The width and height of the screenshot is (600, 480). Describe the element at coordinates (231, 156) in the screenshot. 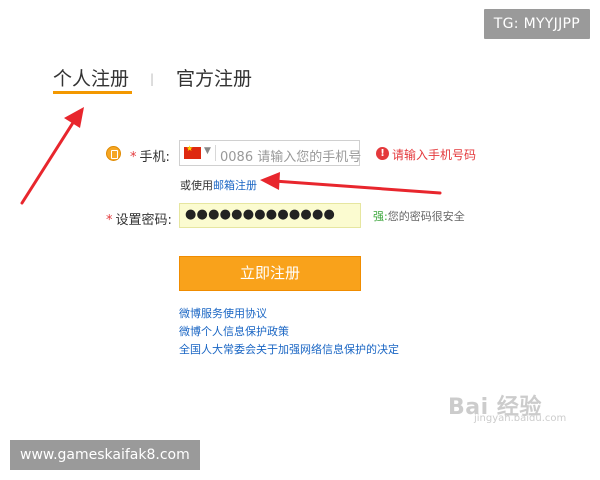

I see `annotation-arrows` at that location.